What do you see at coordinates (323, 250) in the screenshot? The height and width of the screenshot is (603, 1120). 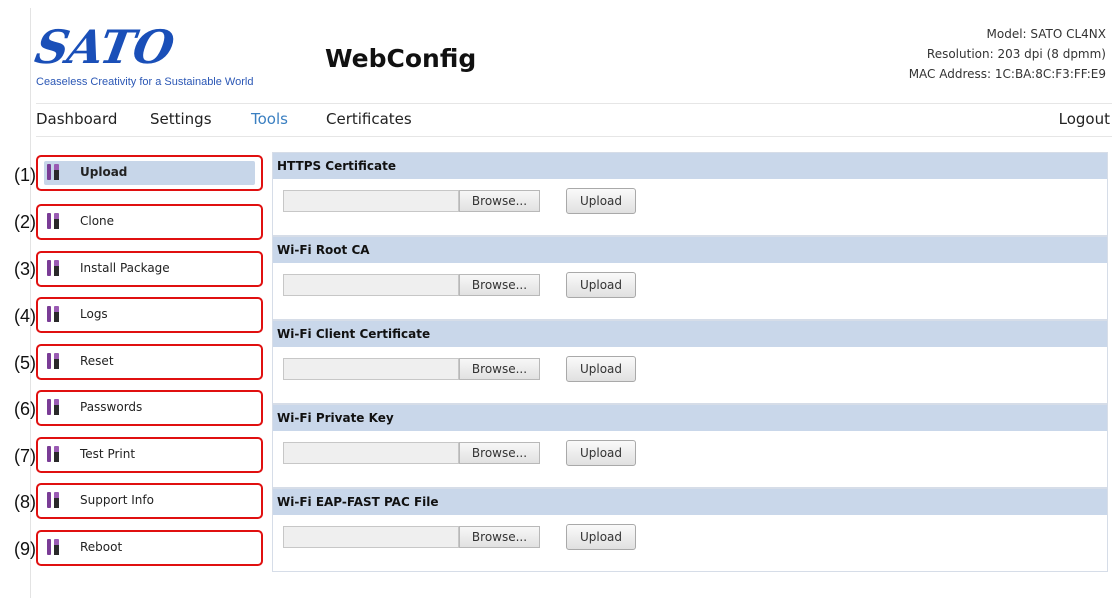 I see `panel-title: Wi-Fi Root CA` at bounding box center [323, 250].